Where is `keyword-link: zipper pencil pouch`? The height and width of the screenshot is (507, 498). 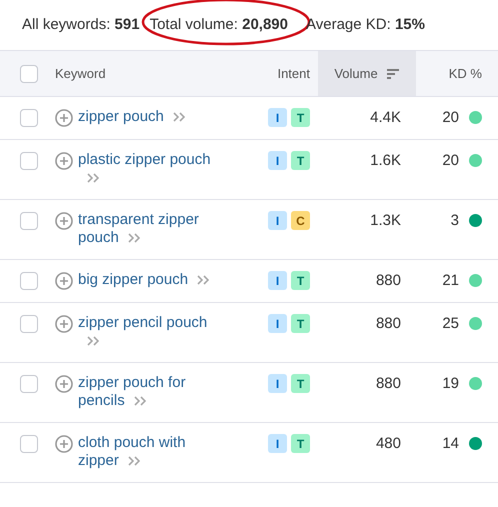 keyword-link: zipper pencil pouch is located at coordinates (153, 332).